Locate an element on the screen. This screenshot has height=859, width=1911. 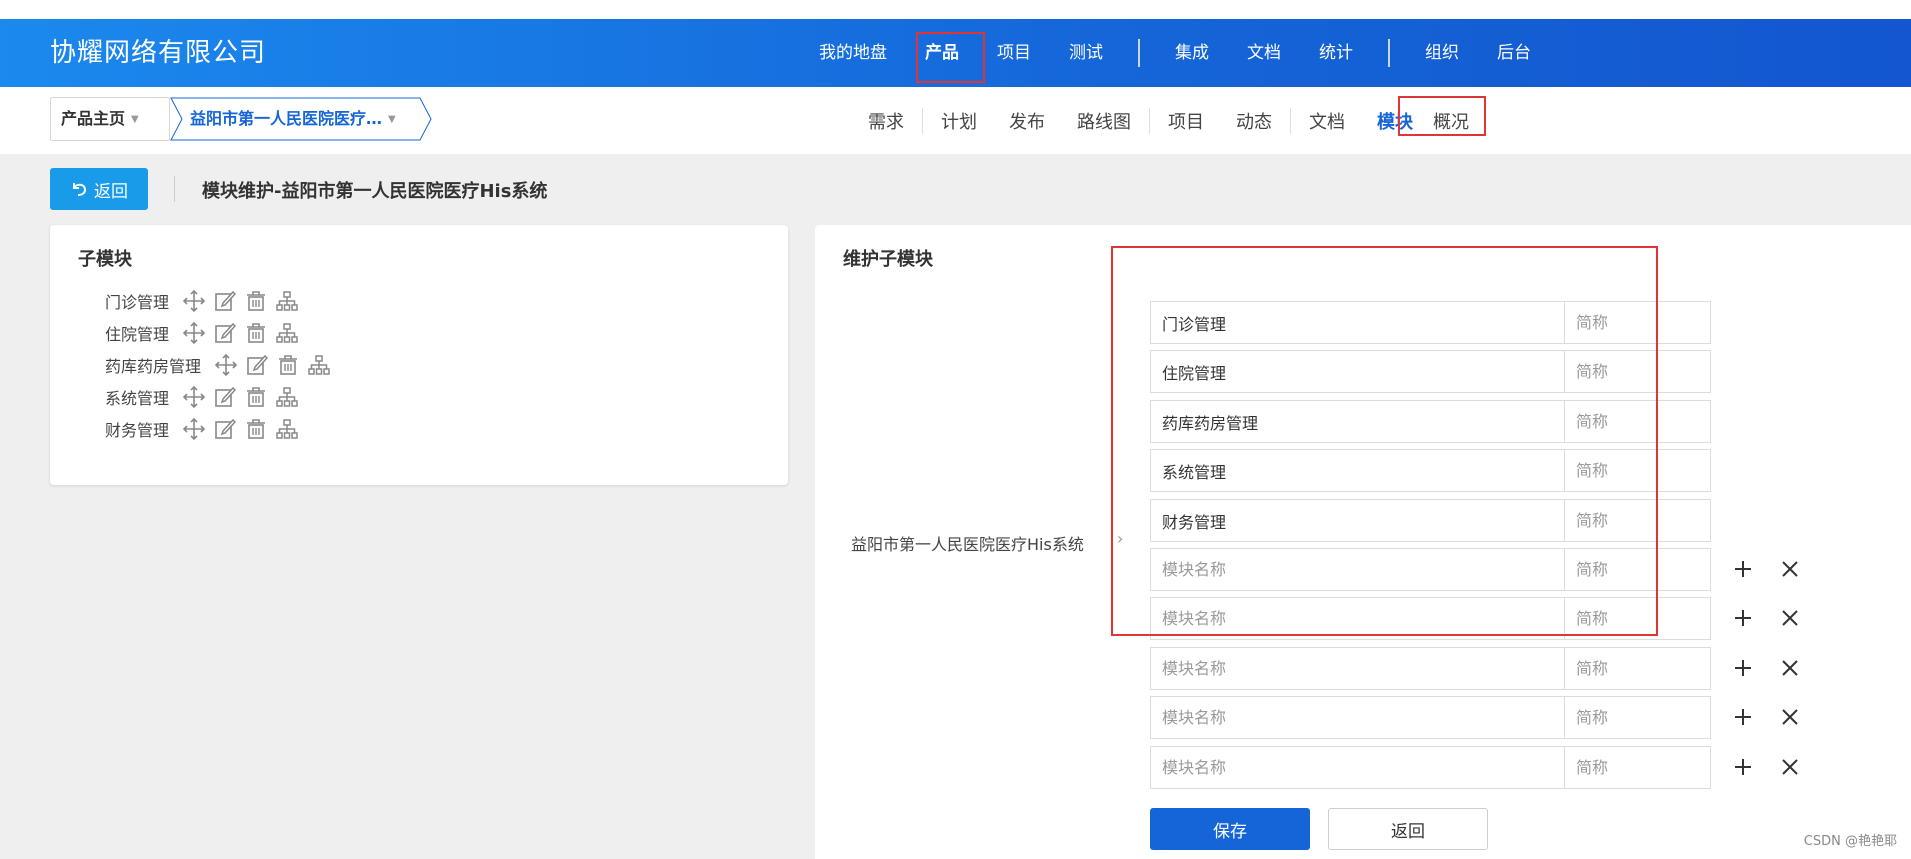
subnav-release: 发布 is located at coordinates (1027, 121).